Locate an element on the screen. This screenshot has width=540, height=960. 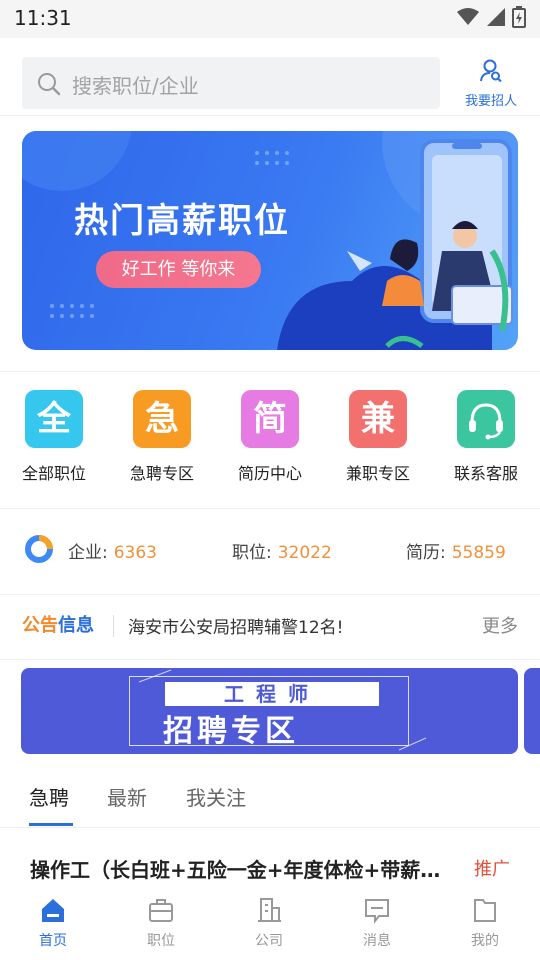
tab-latest: 最新 is located at coordinates (127, 796).